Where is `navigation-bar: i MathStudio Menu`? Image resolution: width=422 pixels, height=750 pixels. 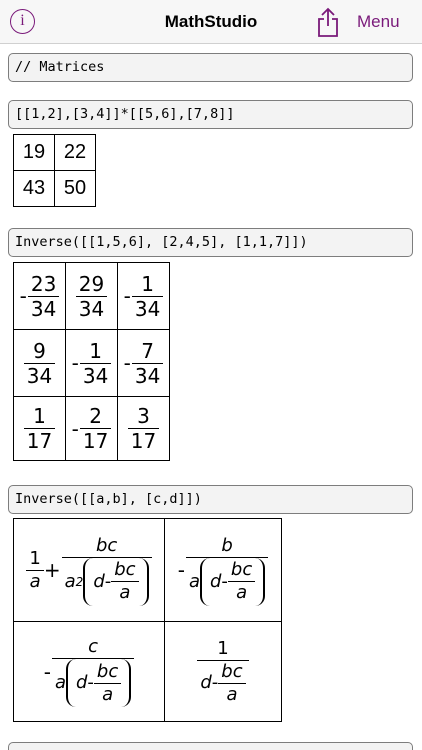
navigation-bar: i MathStudio Menu is located at coordinates (211, 22).